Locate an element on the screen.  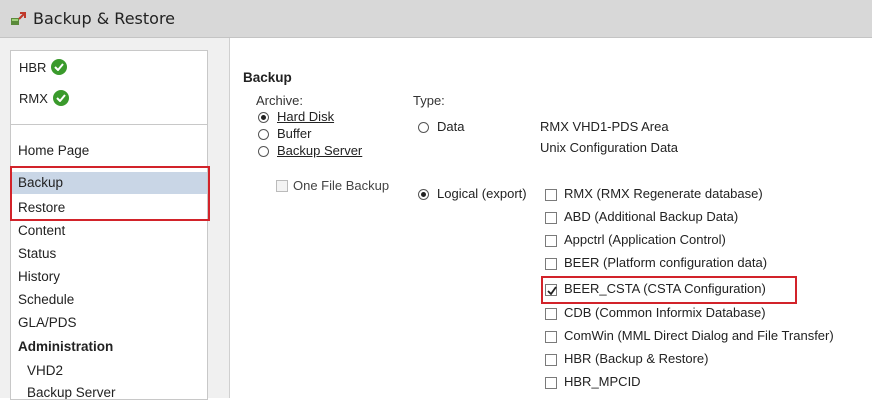
one-file-backup-label: One File Backup is located at coordinates (341, 185).